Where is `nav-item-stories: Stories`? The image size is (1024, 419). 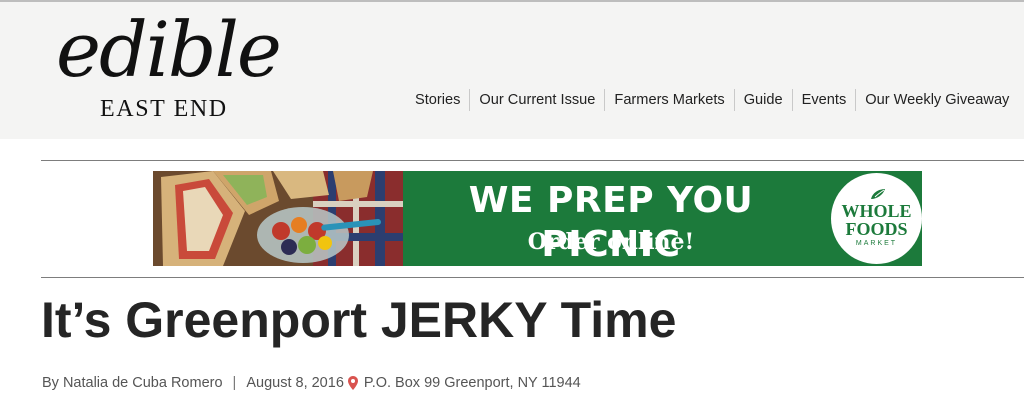
nav-item-stories: Stories is located at coordinates (437, 100).